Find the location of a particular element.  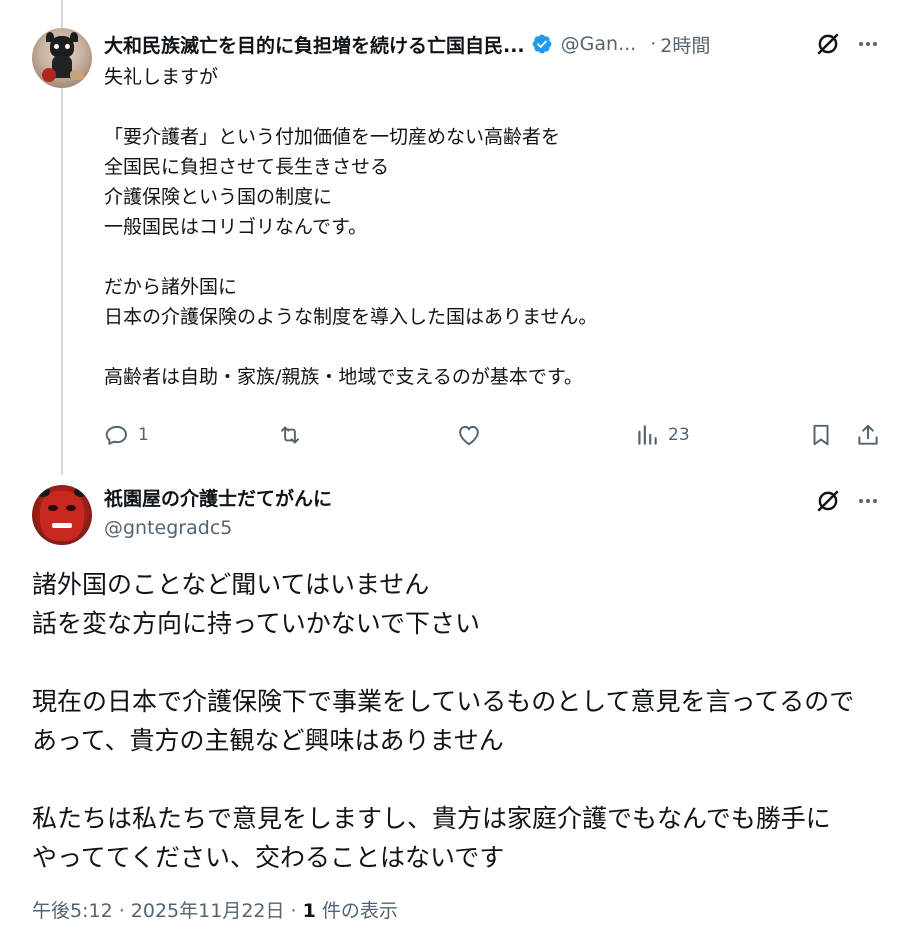

tweet-text-line: あって、貴方の主観など興味はありません is located at coordinates (268, 740).